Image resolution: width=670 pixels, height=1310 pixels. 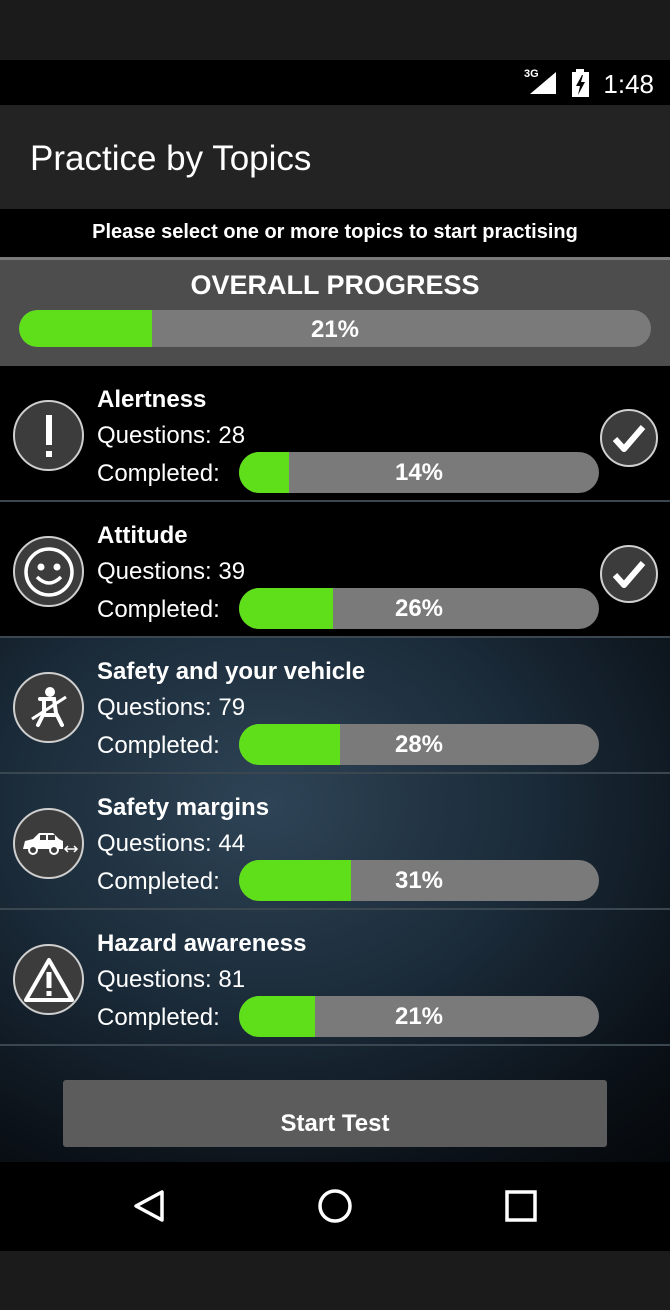 I want to click on topic-name: Hazard awareness, so click(x=202, y=943).